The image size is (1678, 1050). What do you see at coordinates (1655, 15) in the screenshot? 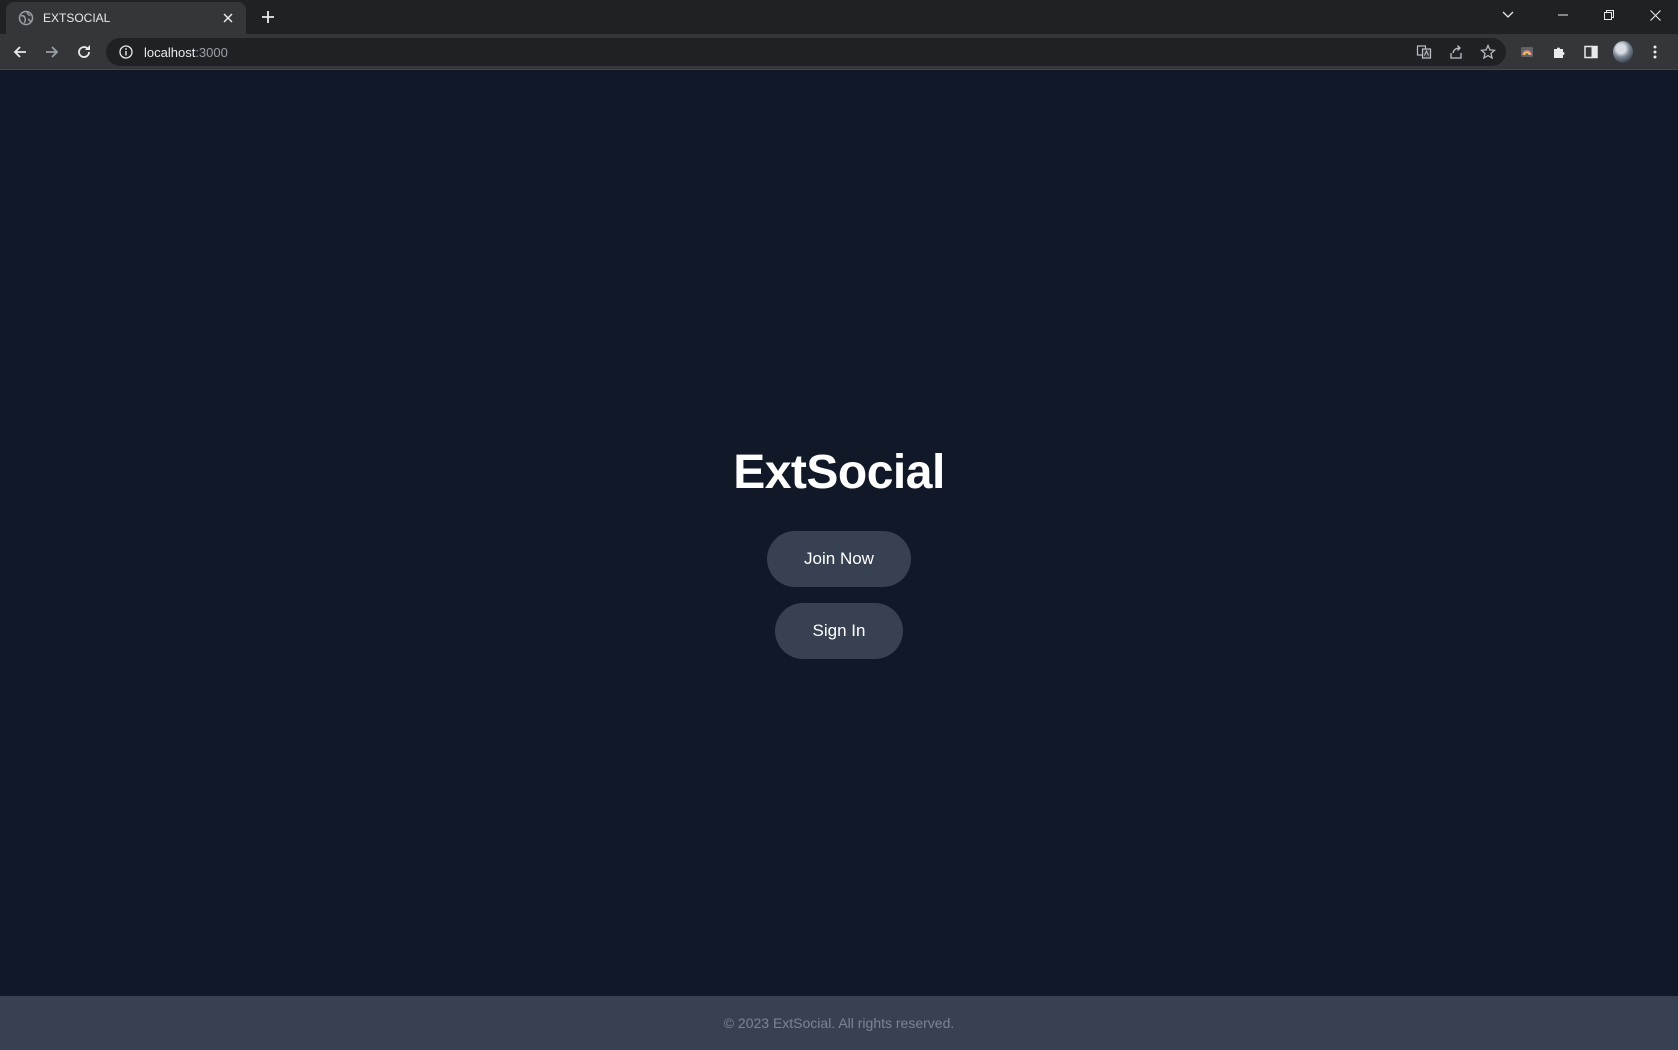
I see `close-window-button` at bounding box center [1655, 15].